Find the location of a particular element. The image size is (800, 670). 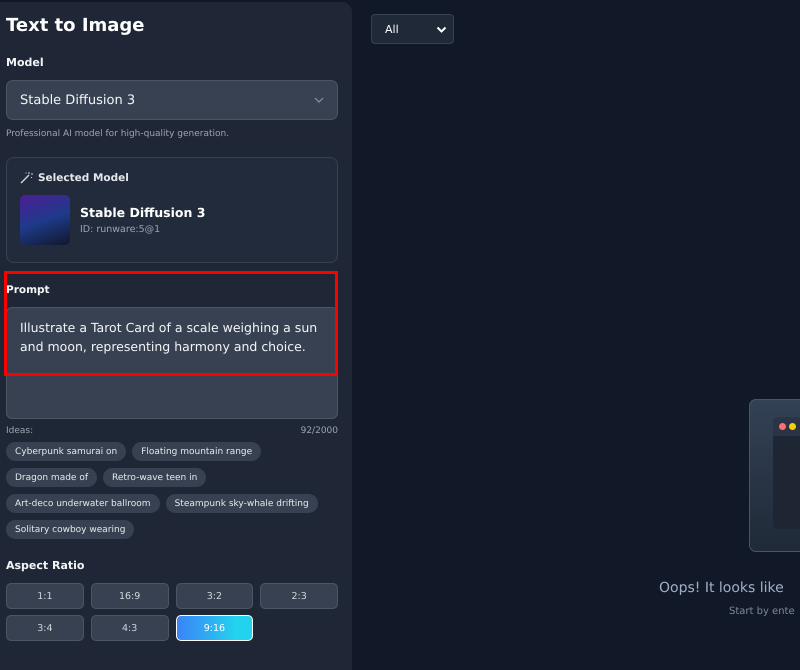

idea-chip: Solitary cowboy wearing is located at coordinates (70, 529).